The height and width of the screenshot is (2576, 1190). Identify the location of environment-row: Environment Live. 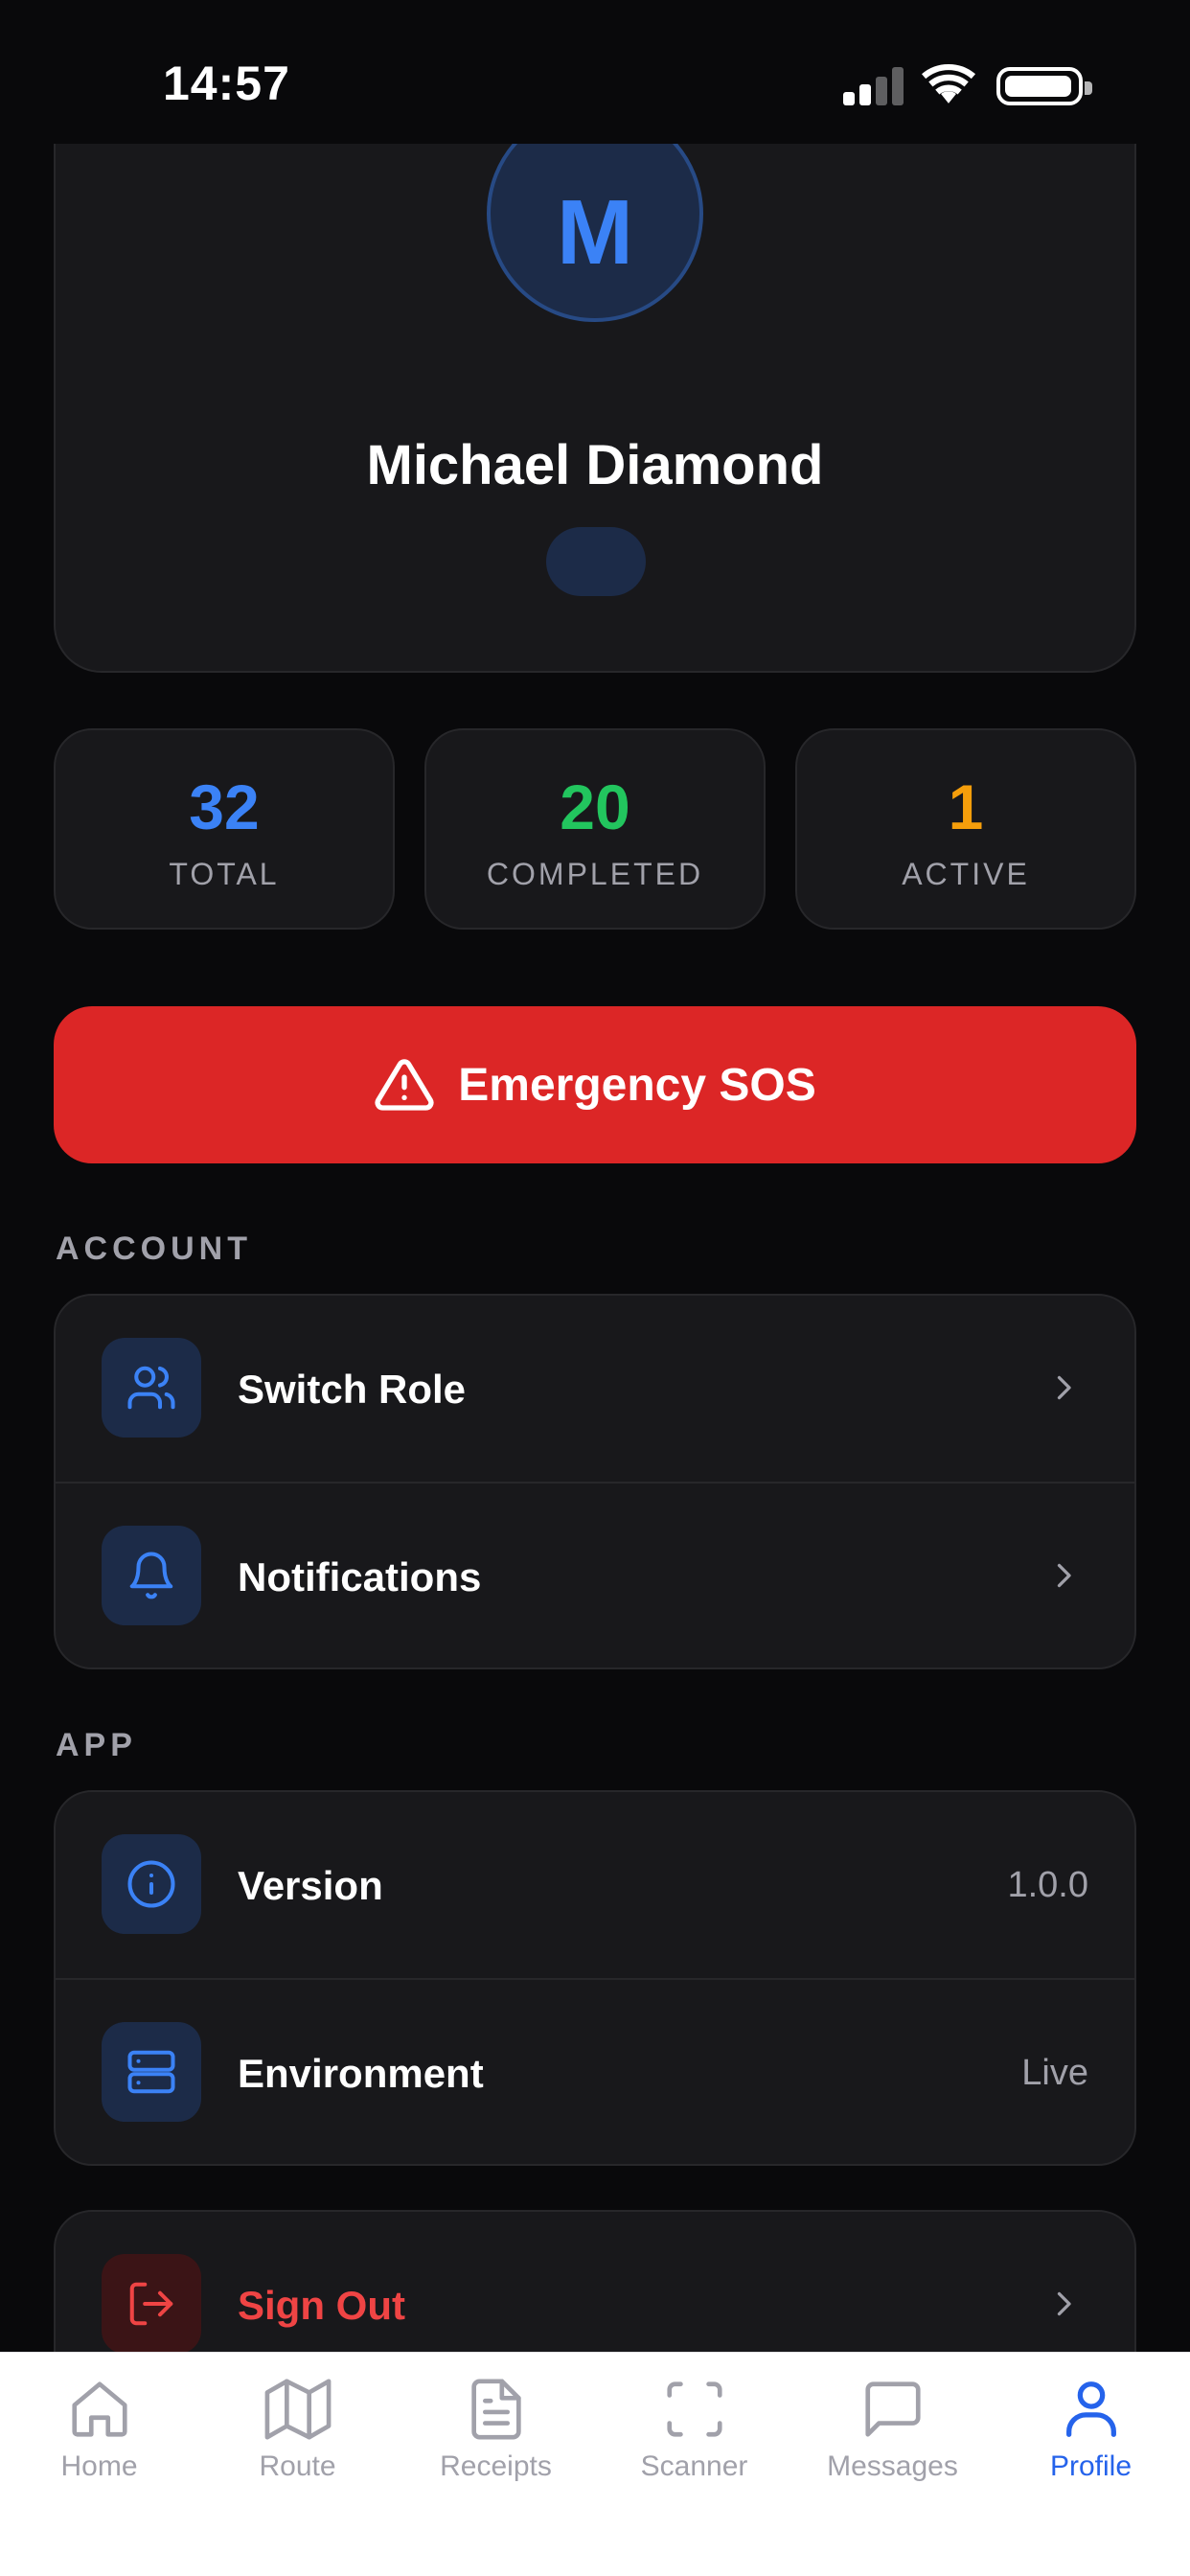
(595, 2071).